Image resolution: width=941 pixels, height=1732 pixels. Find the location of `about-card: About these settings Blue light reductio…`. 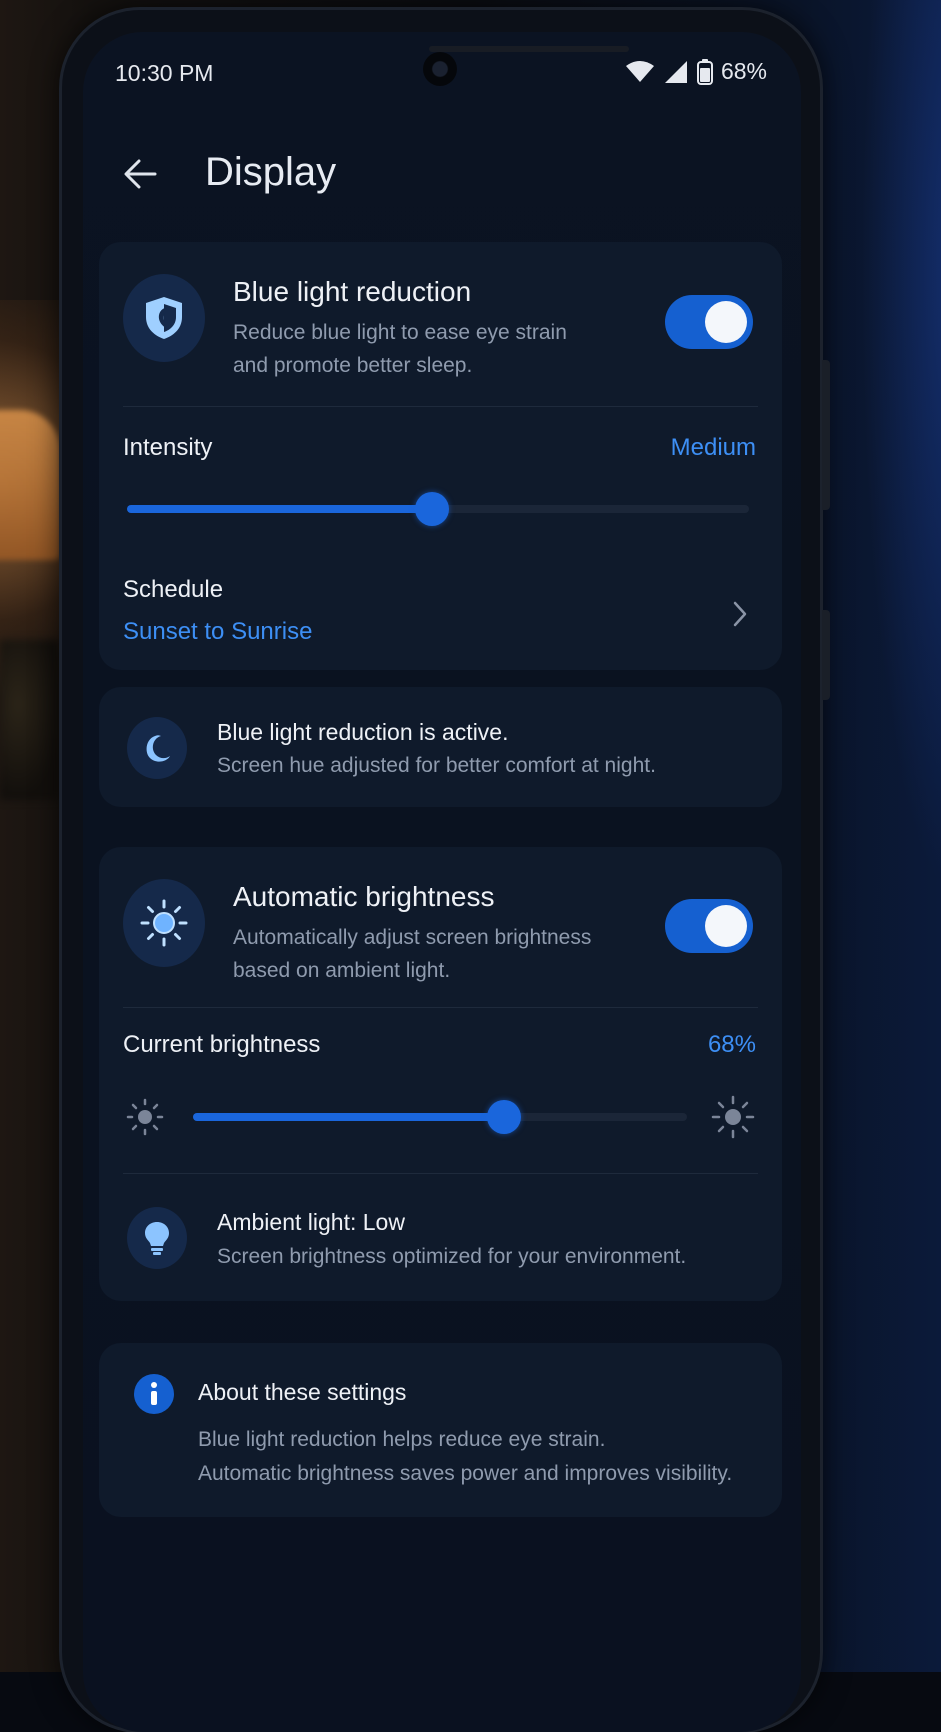

about-card: About these settings Blue light reductio… is located at coordinates (440, 1430).